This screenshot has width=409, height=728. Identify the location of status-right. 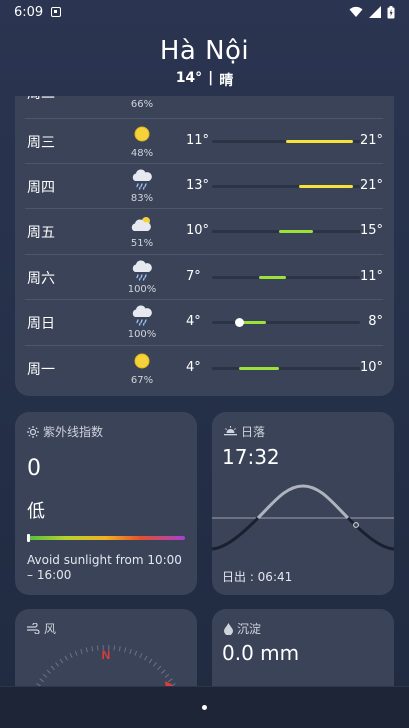
(372, 12).